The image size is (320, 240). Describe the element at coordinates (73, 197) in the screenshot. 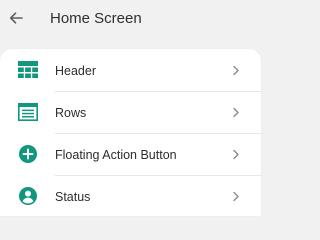

I see `list-item-label: Status` at that location.